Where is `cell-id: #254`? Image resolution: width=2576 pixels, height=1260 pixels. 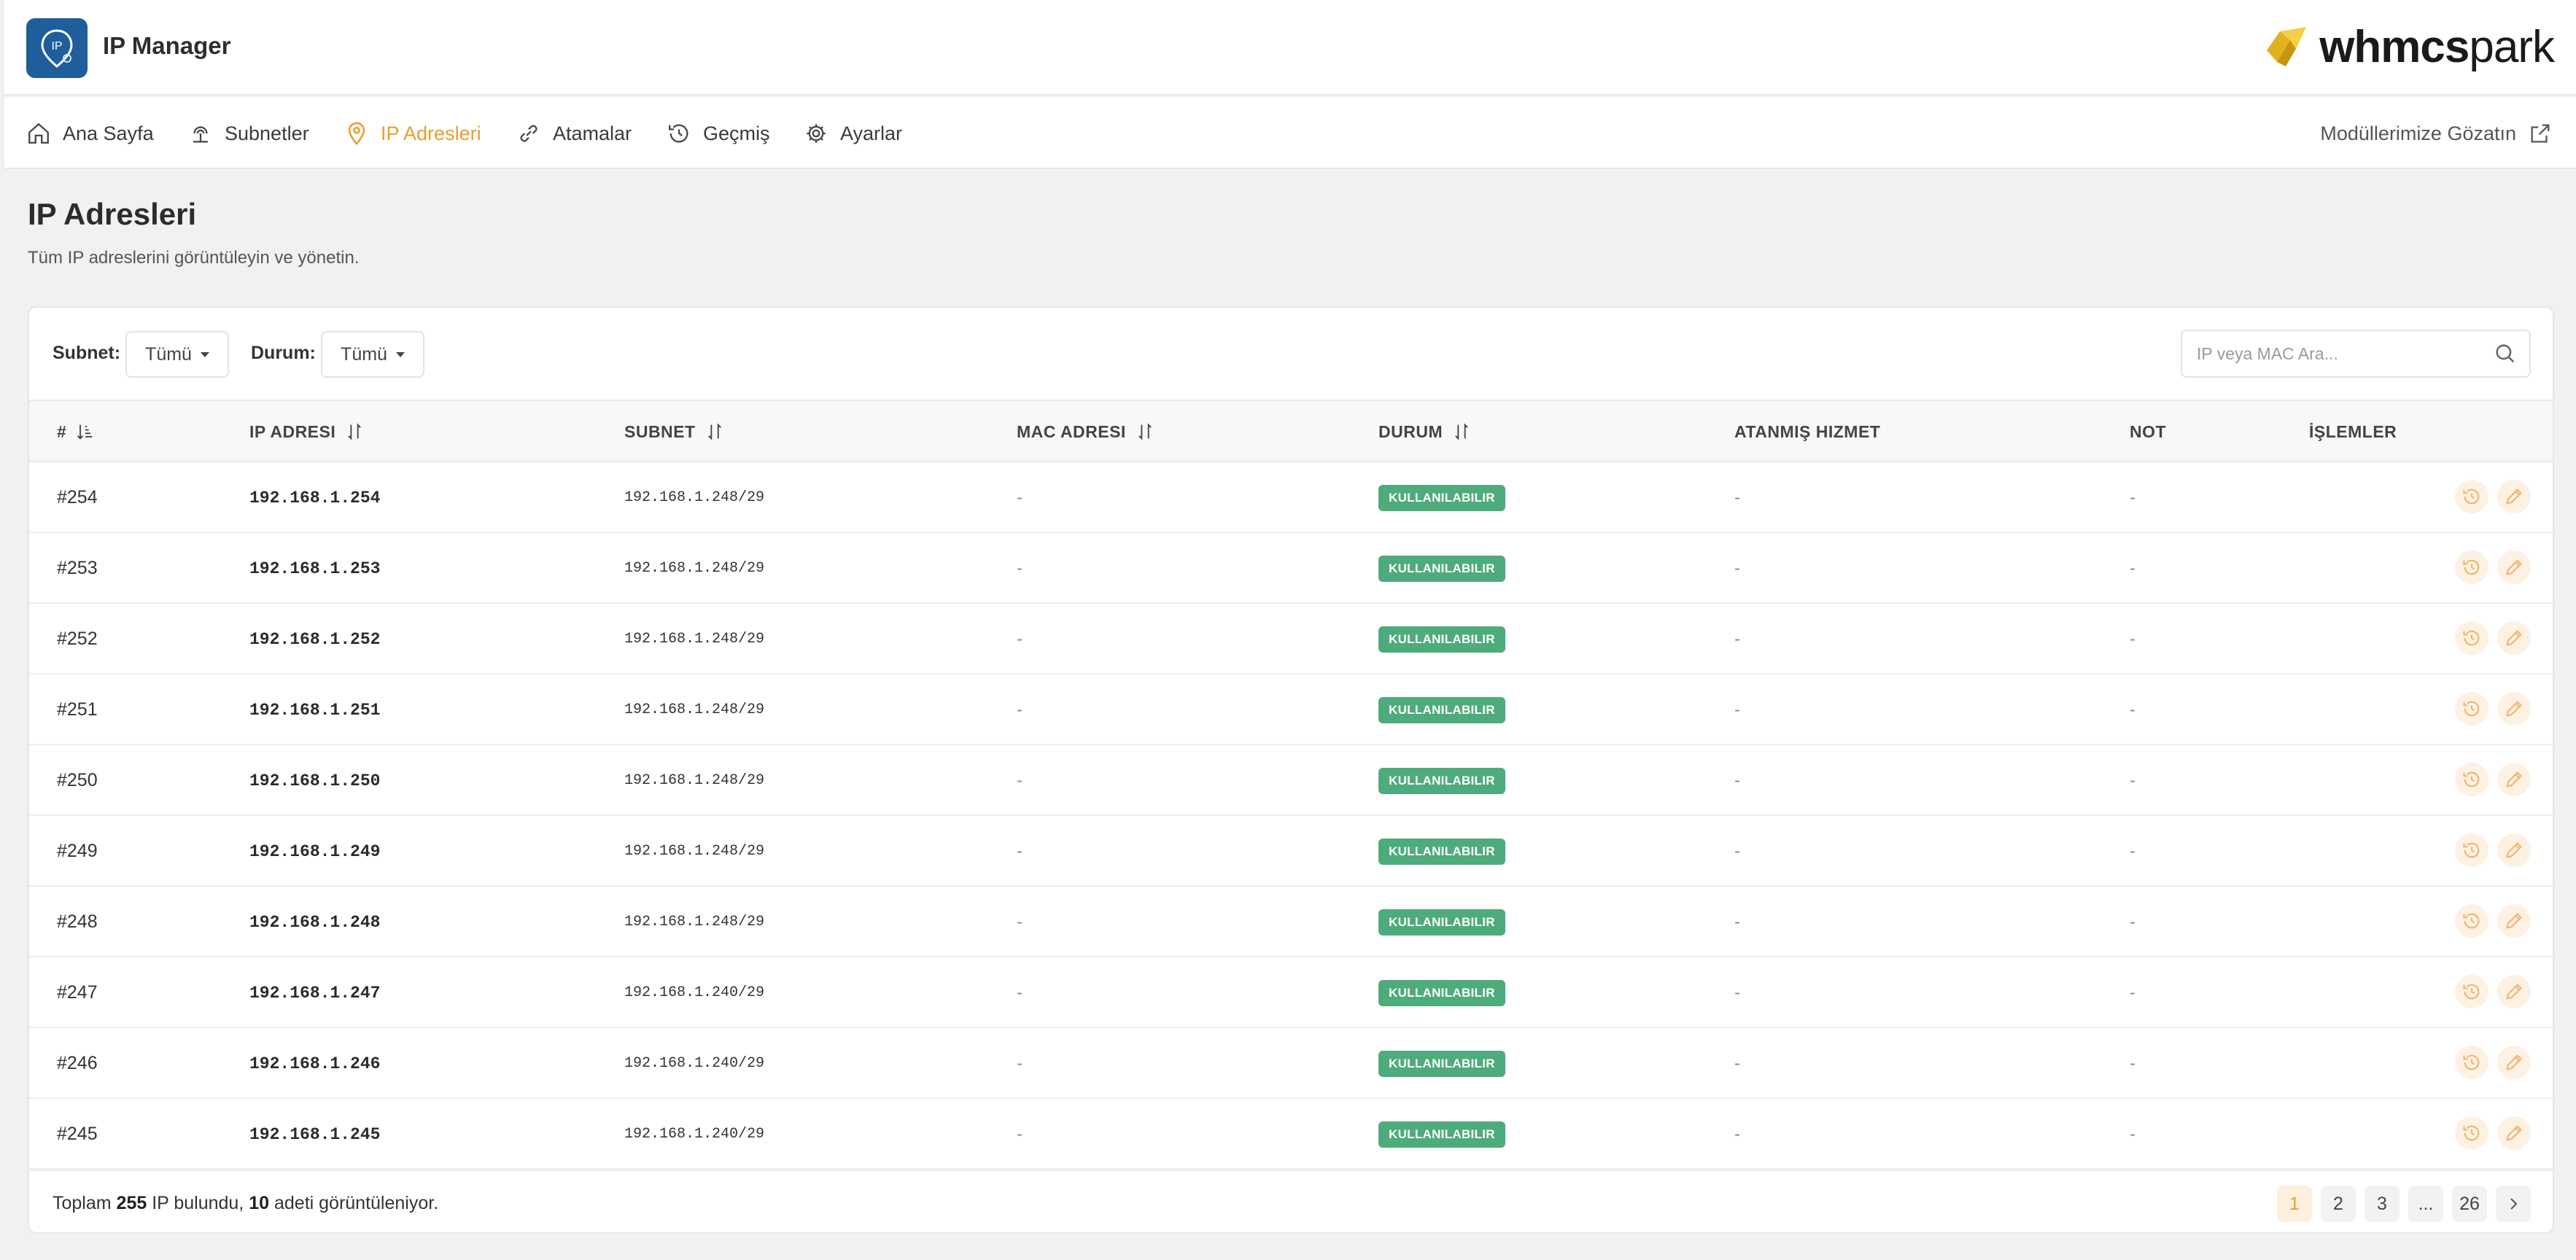
cell-id: #254 is located at coordinates (78, 497).